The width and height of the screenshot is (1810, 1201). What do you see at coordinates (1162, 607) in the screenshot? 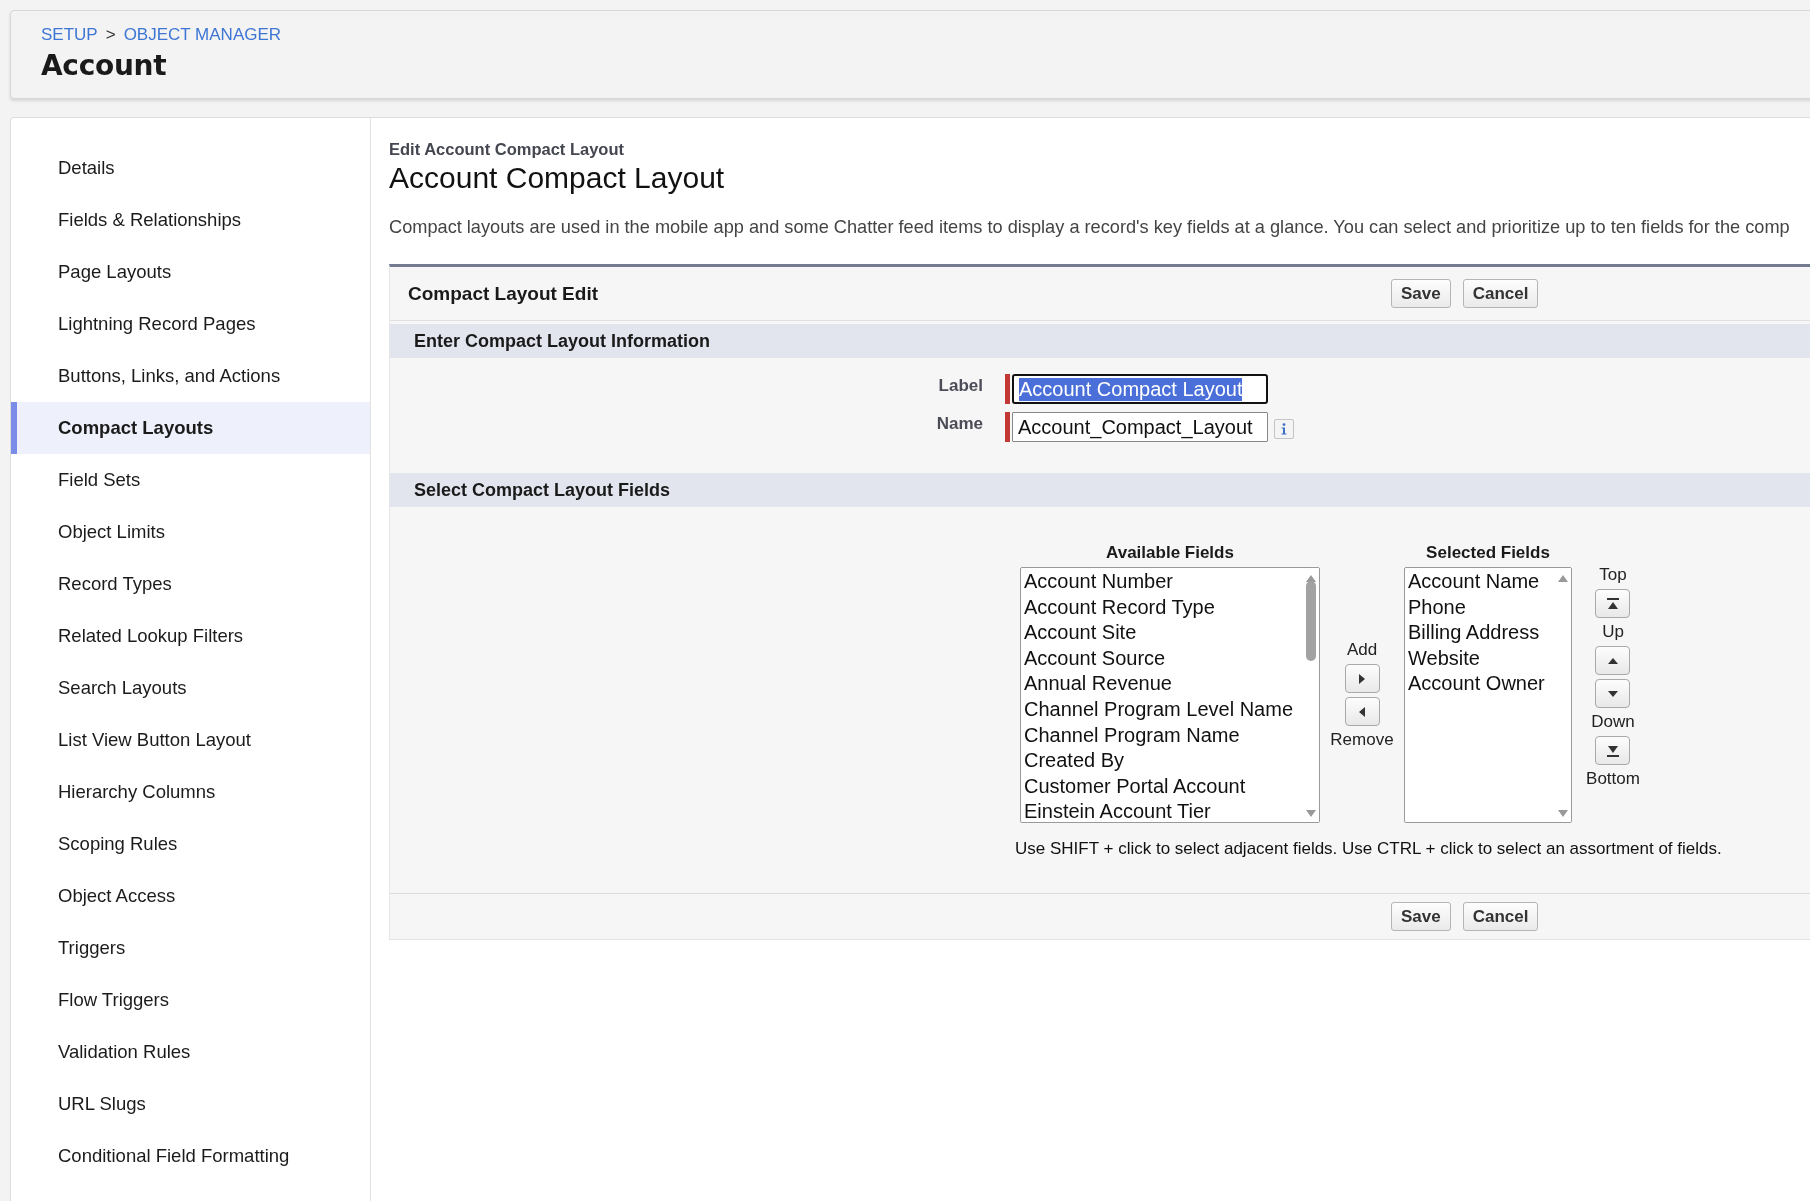
I see `list-option: Account Record Type` at bounding box center [1162, 607].